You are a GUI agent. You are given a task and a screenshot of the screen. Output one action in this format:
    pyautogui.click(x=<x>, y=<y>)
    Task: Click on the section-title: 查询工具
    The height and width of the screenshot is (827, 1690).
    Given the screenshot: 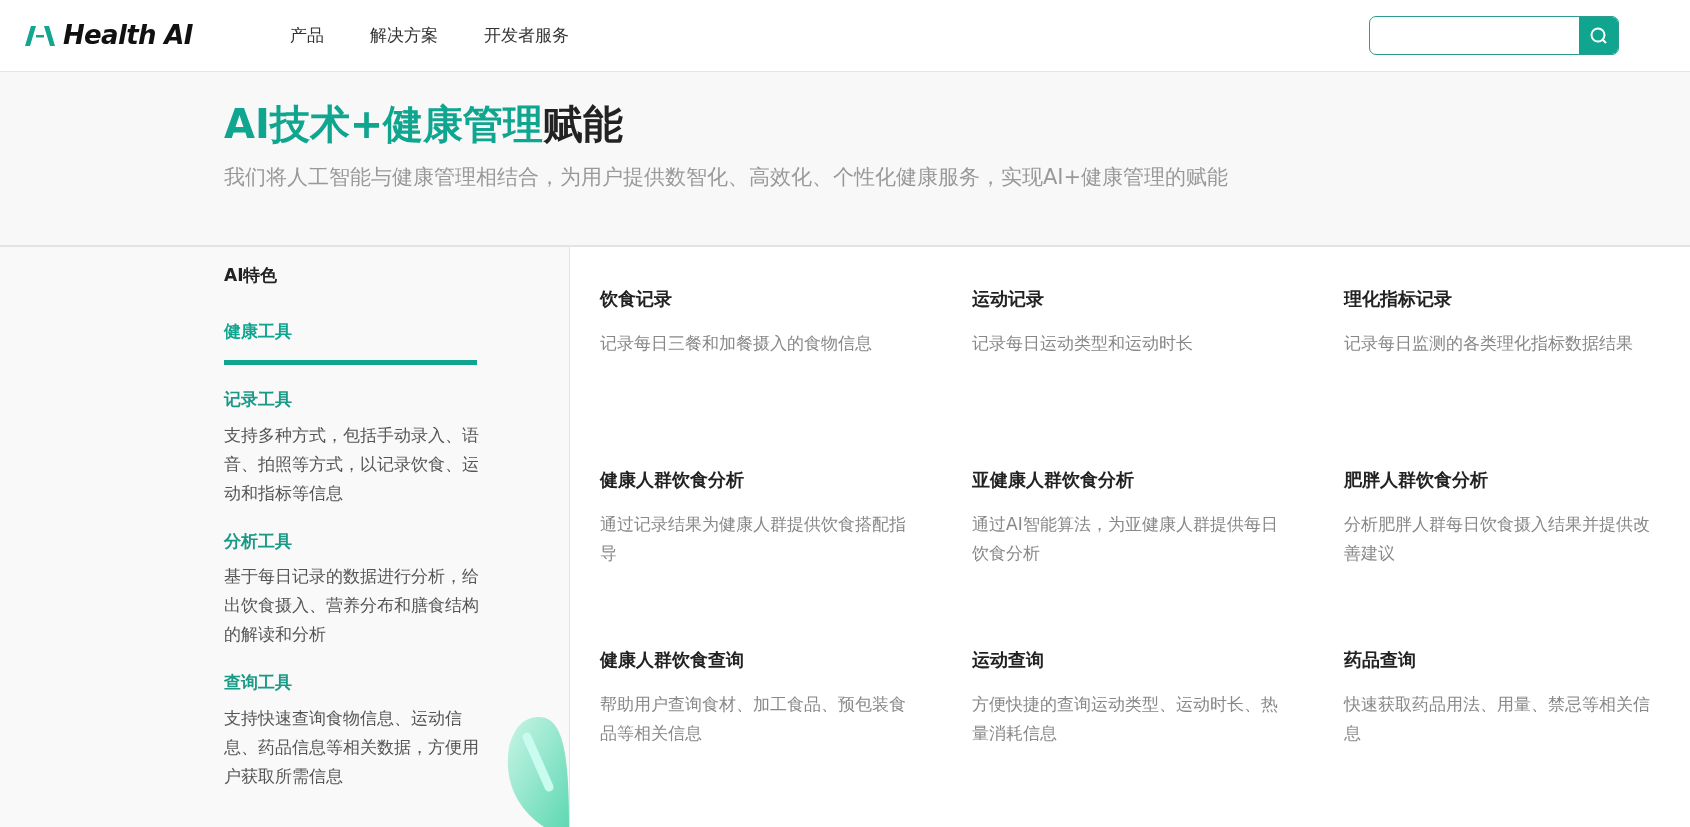 What is the action you would take?
    pyautogui.click(x=258, y=682)
    